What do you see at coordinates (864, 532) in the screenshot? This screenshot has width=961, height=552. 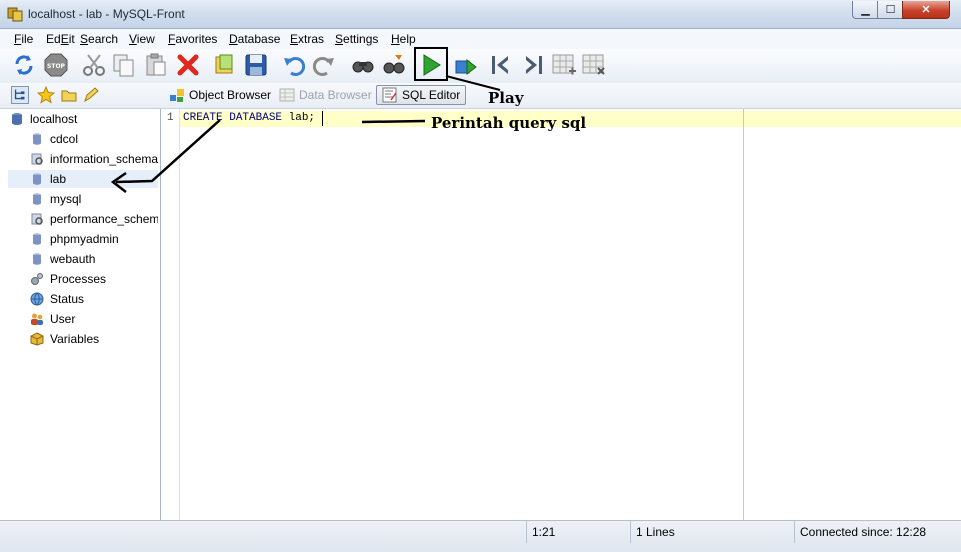 I see `status-connection: Connected since: 12:28` at bounding box center [864, 532].